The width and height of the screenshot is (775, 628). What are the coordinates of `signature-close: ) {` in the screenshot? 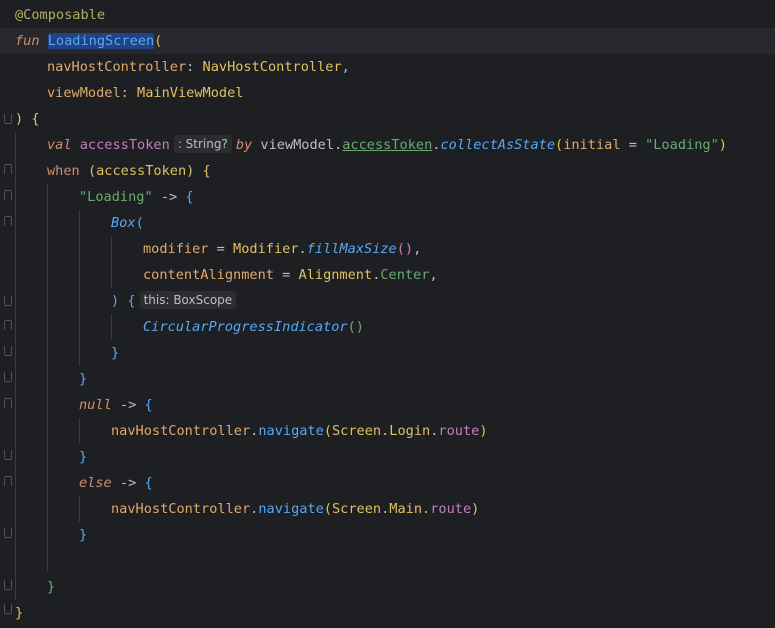 It's located at (27, 119).